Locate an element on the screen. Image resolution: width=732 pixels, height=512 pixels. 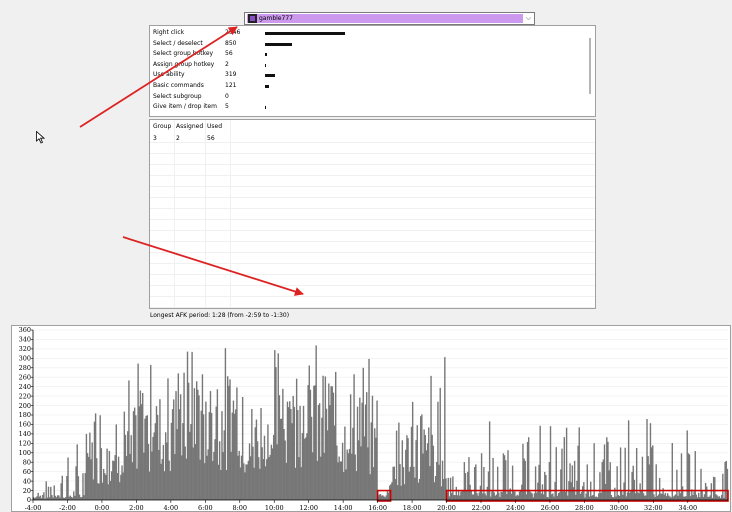
player-avatar-icon is located at coordinates (252, 18).